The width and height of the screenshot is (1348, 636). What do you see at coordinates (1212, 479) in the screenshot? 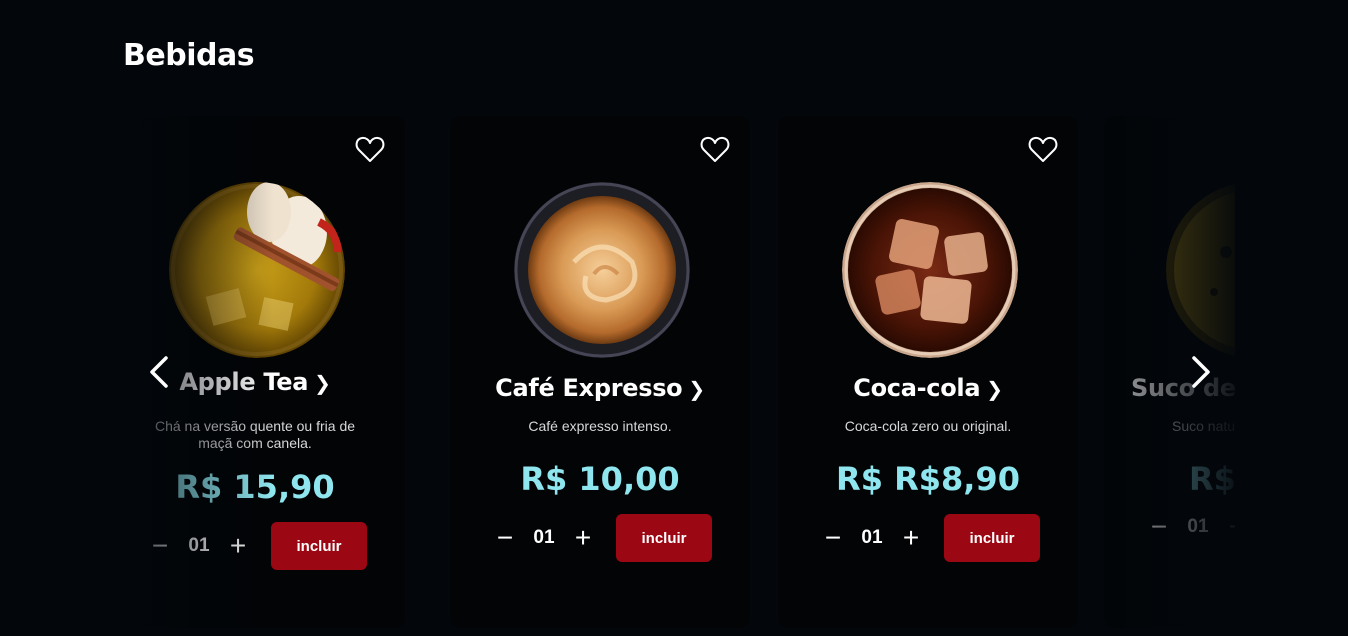
I see `product-price: R$` at bounding box center [1212, 479].